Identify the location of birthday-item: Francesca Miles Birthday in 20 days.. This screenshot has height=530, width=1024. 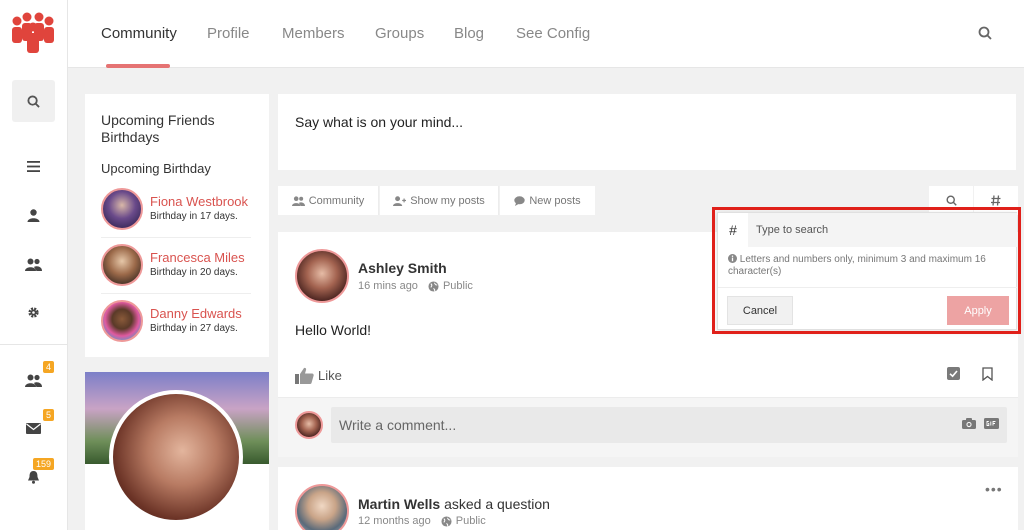
(176, 269).